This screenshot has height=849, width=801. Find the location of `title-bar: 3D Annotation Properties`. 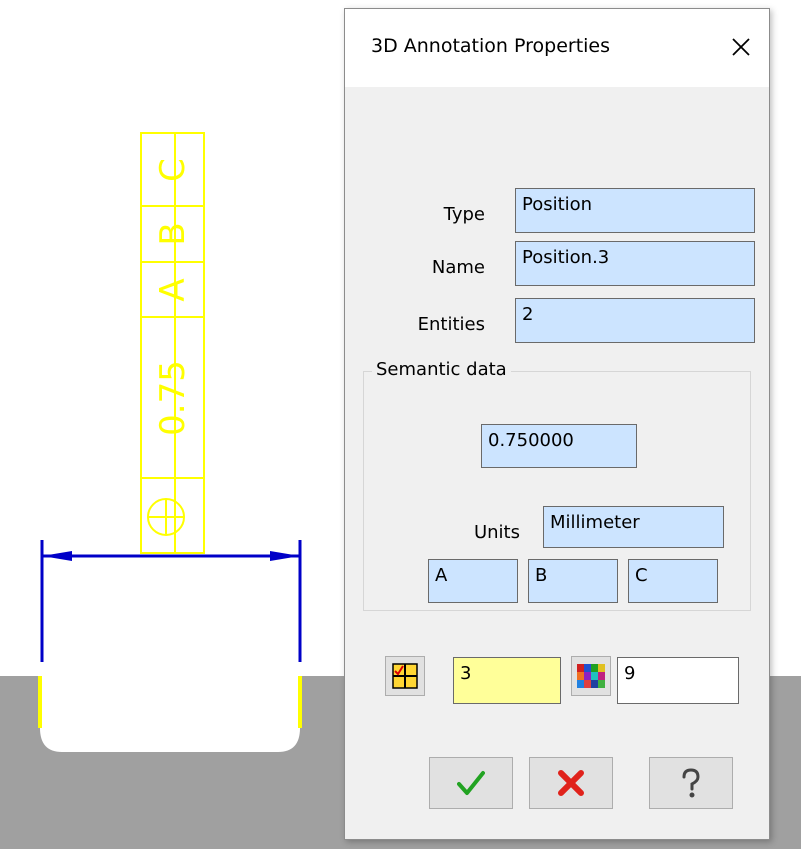

title-bar: 3D Annotation Properties is located at coordinates (557, 48).